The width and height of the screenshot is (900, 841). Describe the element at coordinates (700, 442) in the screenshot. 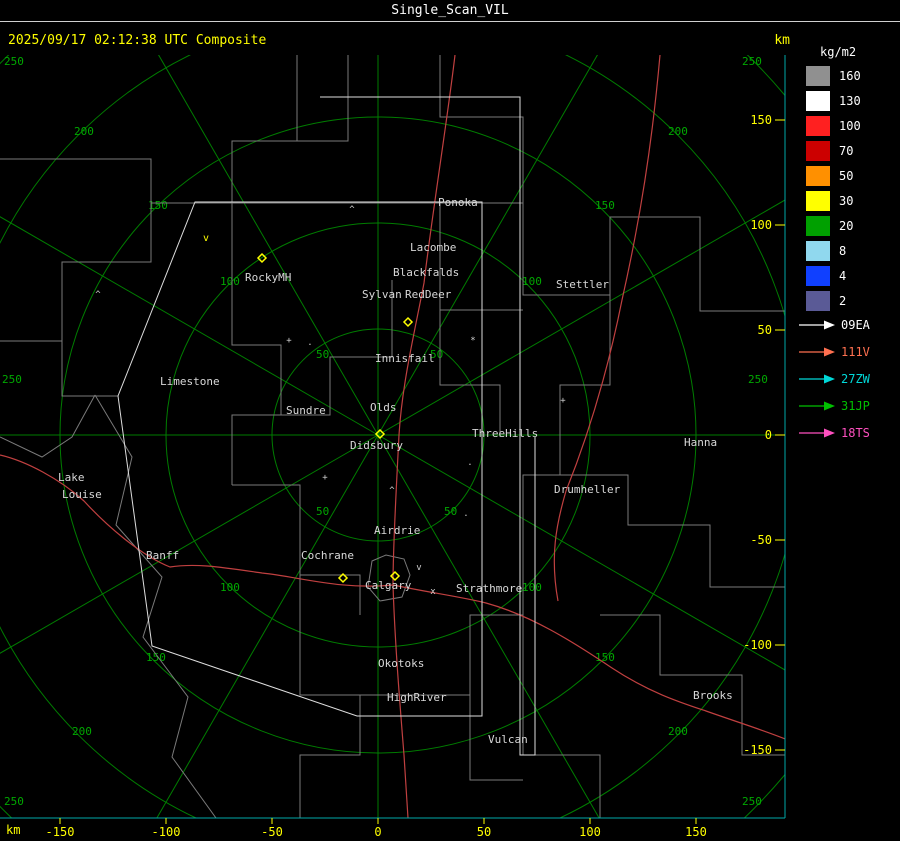

I see `city-label: Hanna` at that location.